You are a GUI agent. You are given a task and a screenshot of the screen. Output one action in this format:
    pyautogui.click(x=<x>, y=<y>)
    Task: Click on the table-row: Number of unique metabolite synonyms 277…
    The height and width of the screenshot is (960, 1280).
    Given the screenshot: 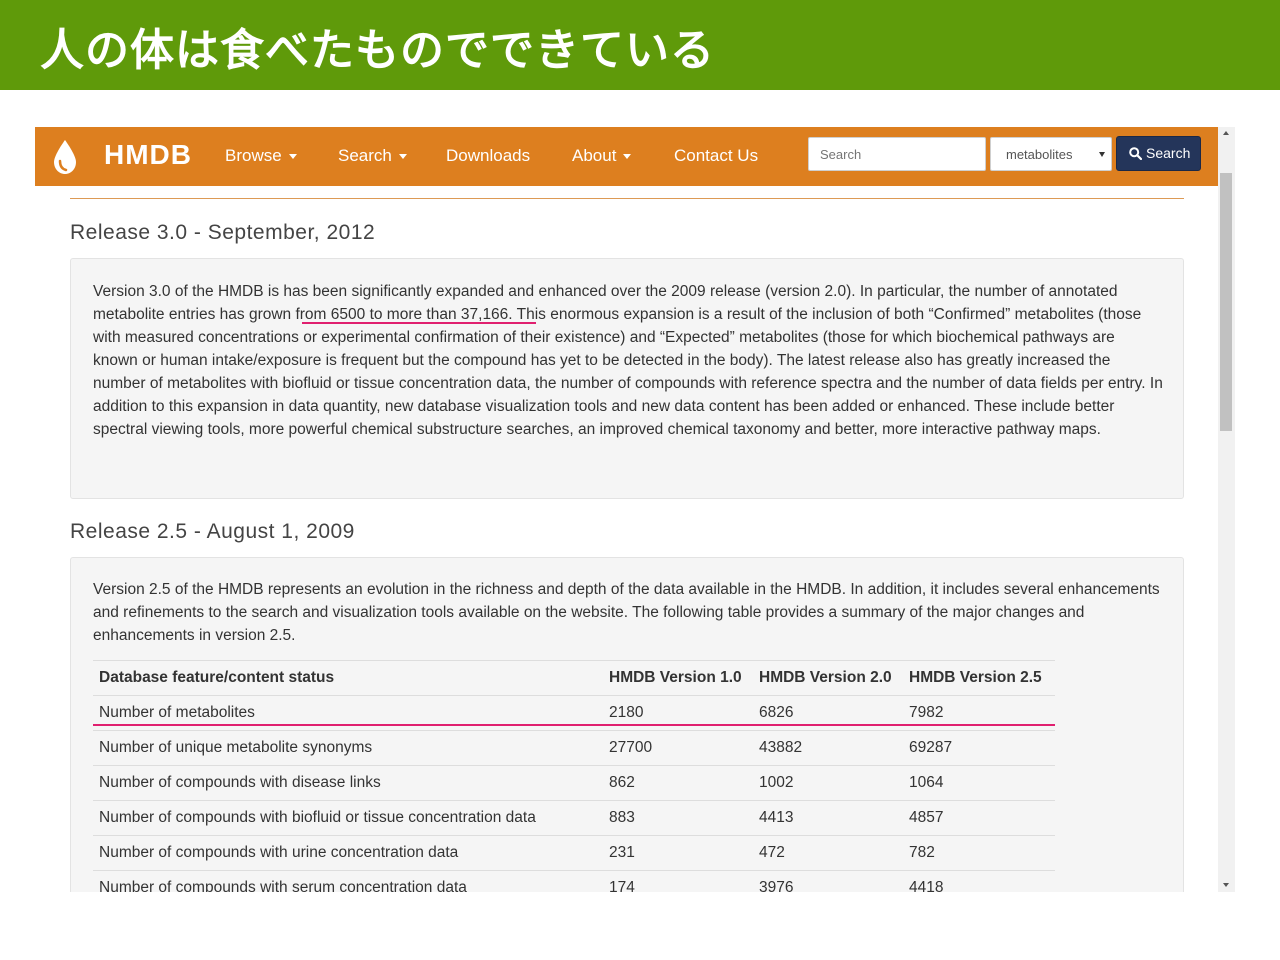 What is the action you would take?
    pyautogui.click(x=574, y=748)
    